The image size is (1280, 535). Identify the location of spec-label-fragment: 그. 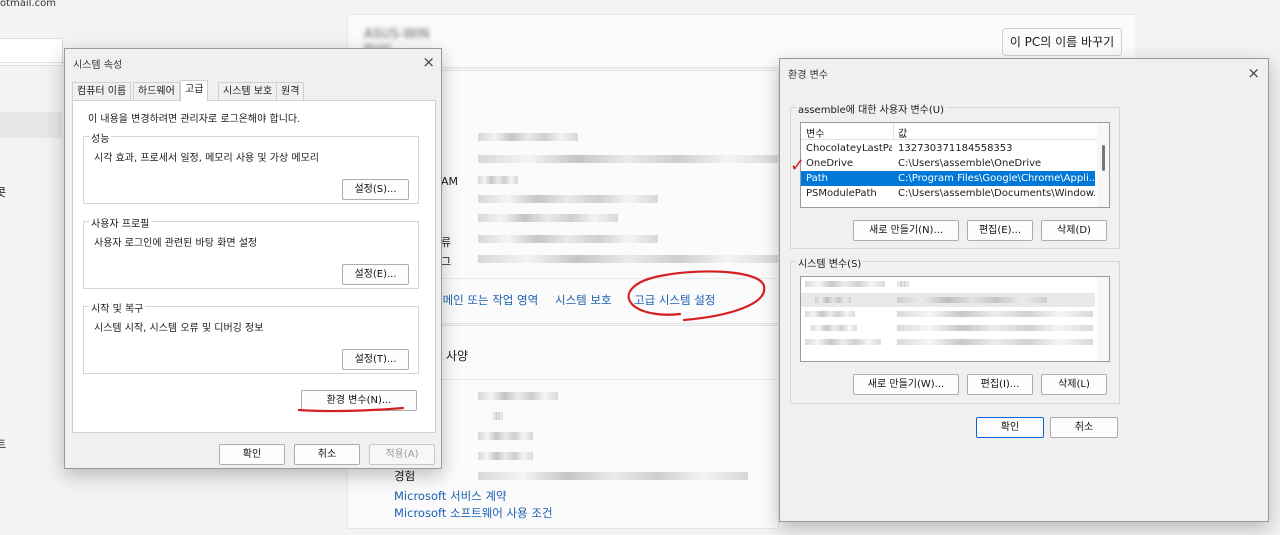
(446, 261).